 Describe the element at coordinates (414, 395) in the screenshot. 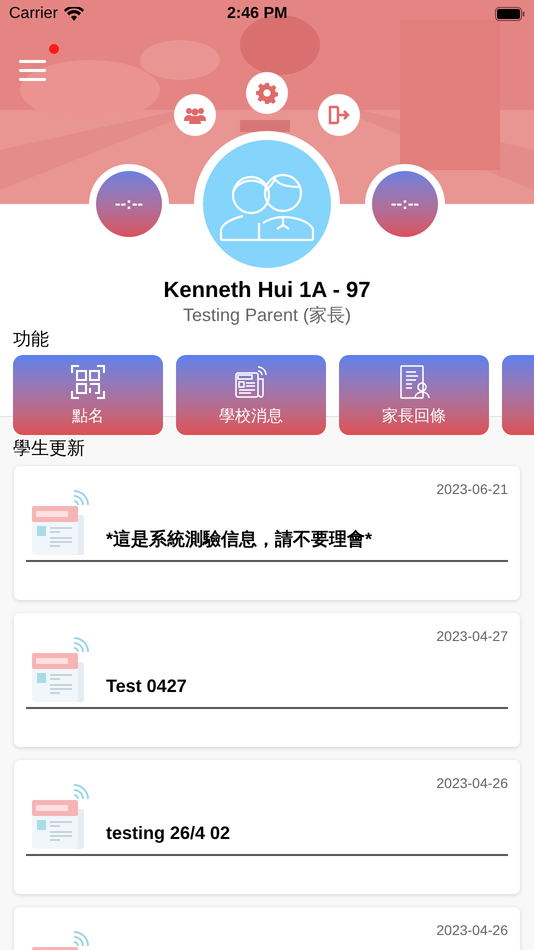

I see `feature-tile: 家長回條` at that location.